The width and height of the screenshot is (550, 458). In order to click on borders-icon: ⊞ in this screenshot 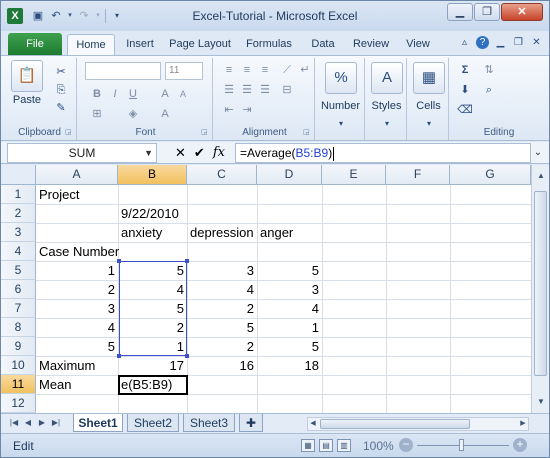, I will do `click(97, 114)`.